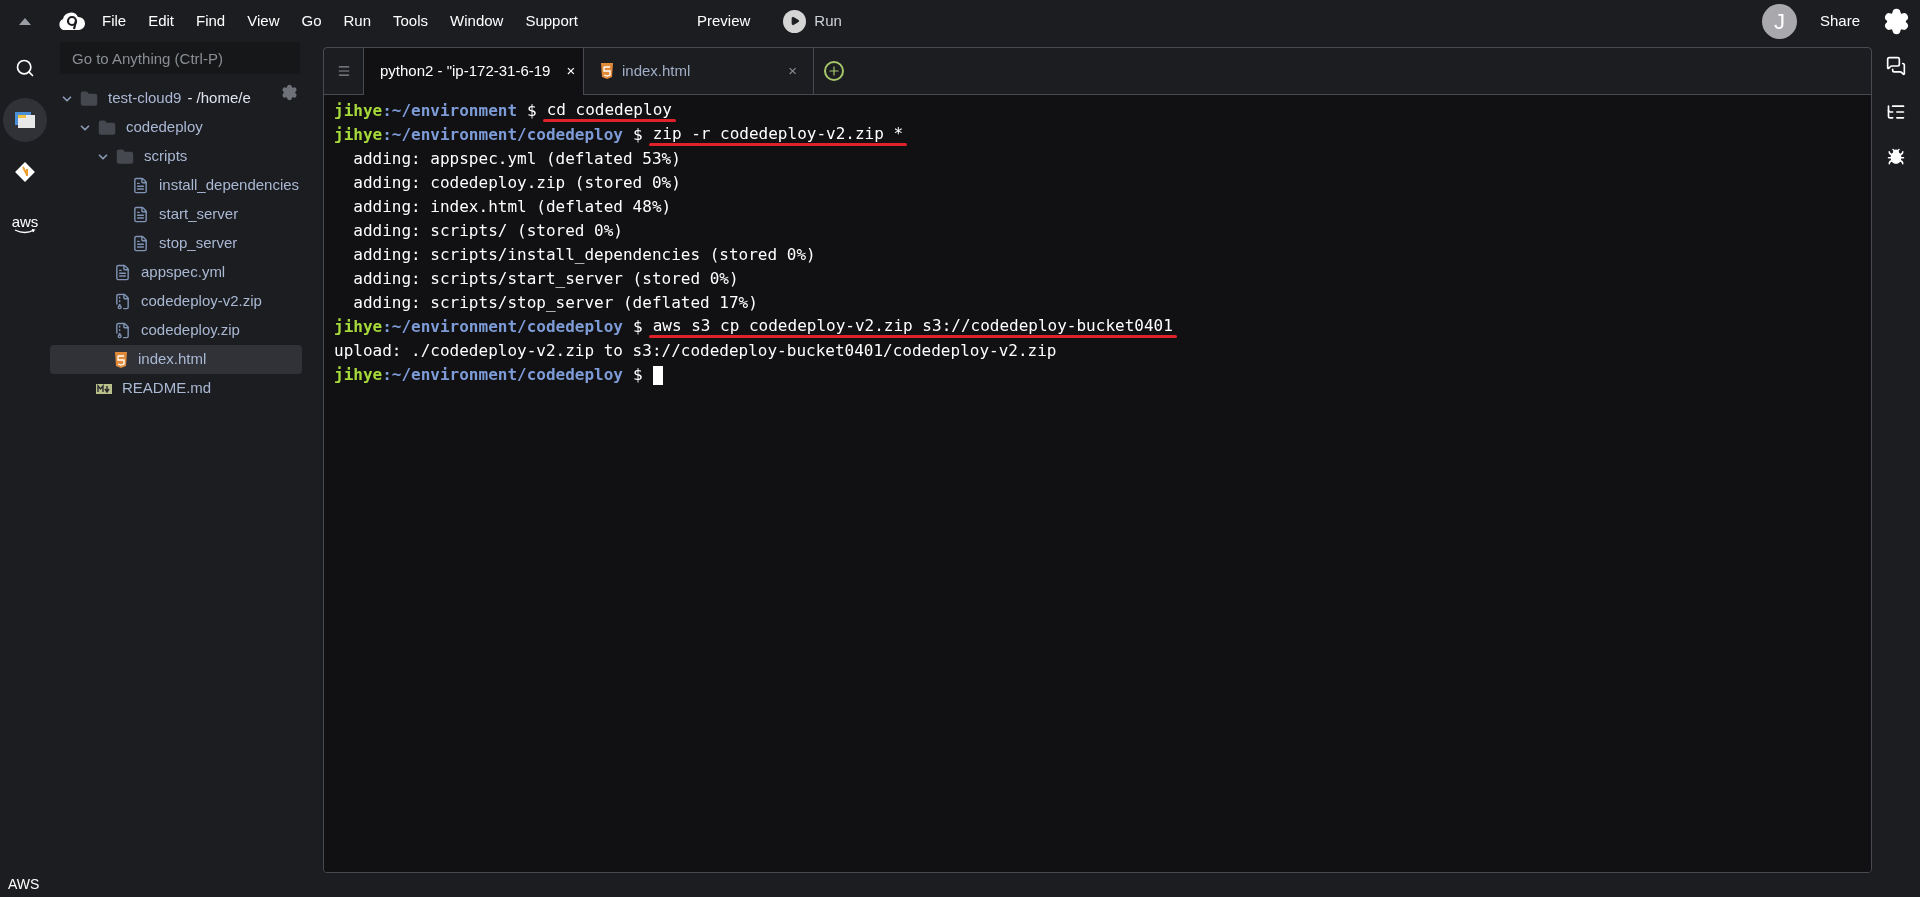 Image resolution: width=1920 pixels, height=897 pixels. I want to click on folder-path: - /home/e, so click(219, 98).